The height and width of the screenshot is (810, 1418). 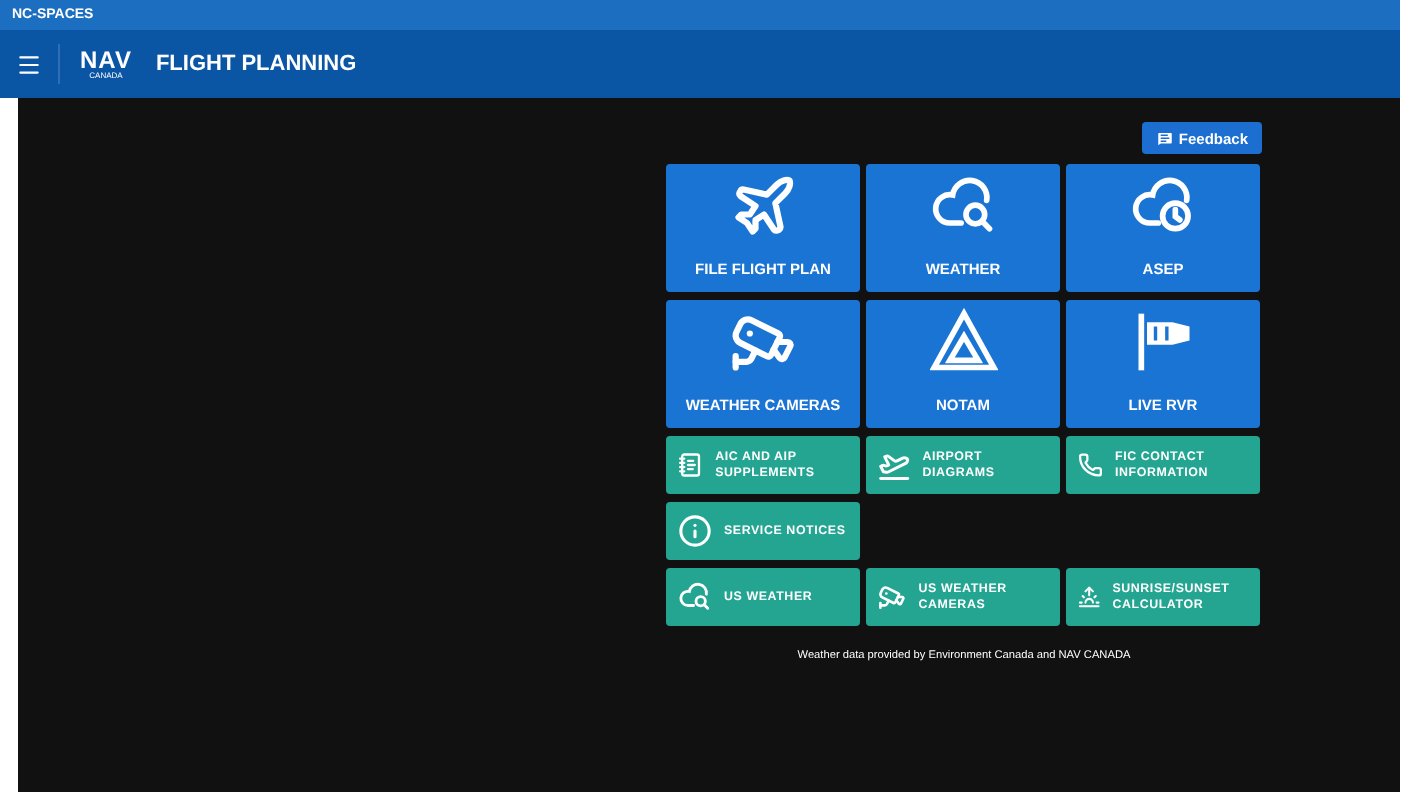 I want to click on notebook-icon, so click(x=691, y=465).